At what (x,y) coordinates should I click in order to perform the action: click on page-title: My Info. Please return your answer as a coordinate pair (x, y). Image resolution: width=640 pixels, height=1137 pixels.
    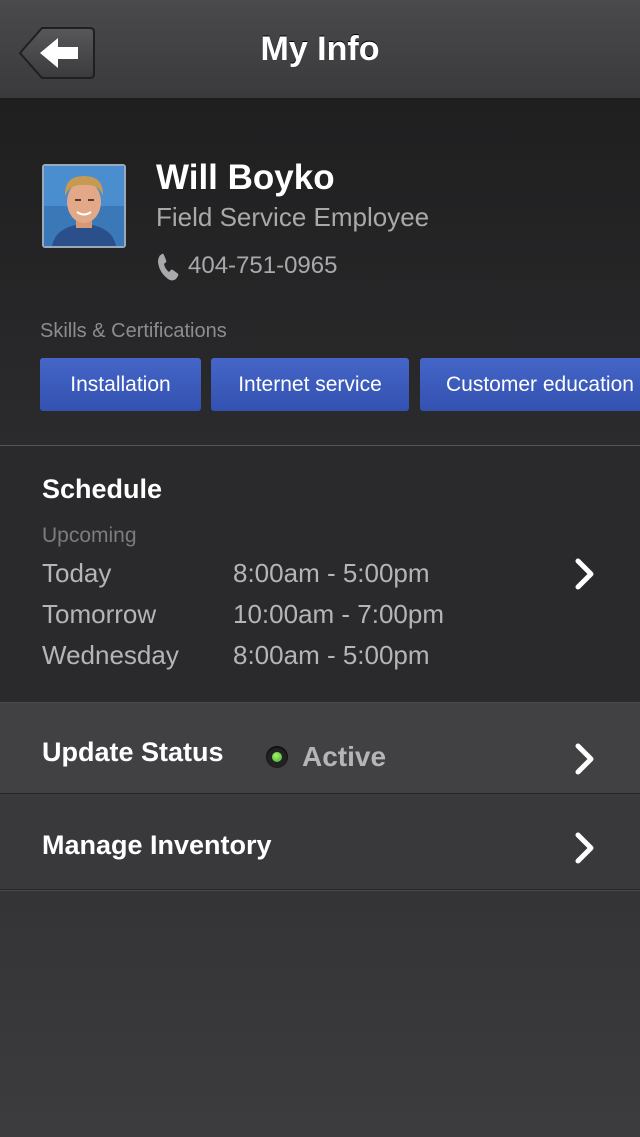
    Looking at the image, I should click on (320, 49).